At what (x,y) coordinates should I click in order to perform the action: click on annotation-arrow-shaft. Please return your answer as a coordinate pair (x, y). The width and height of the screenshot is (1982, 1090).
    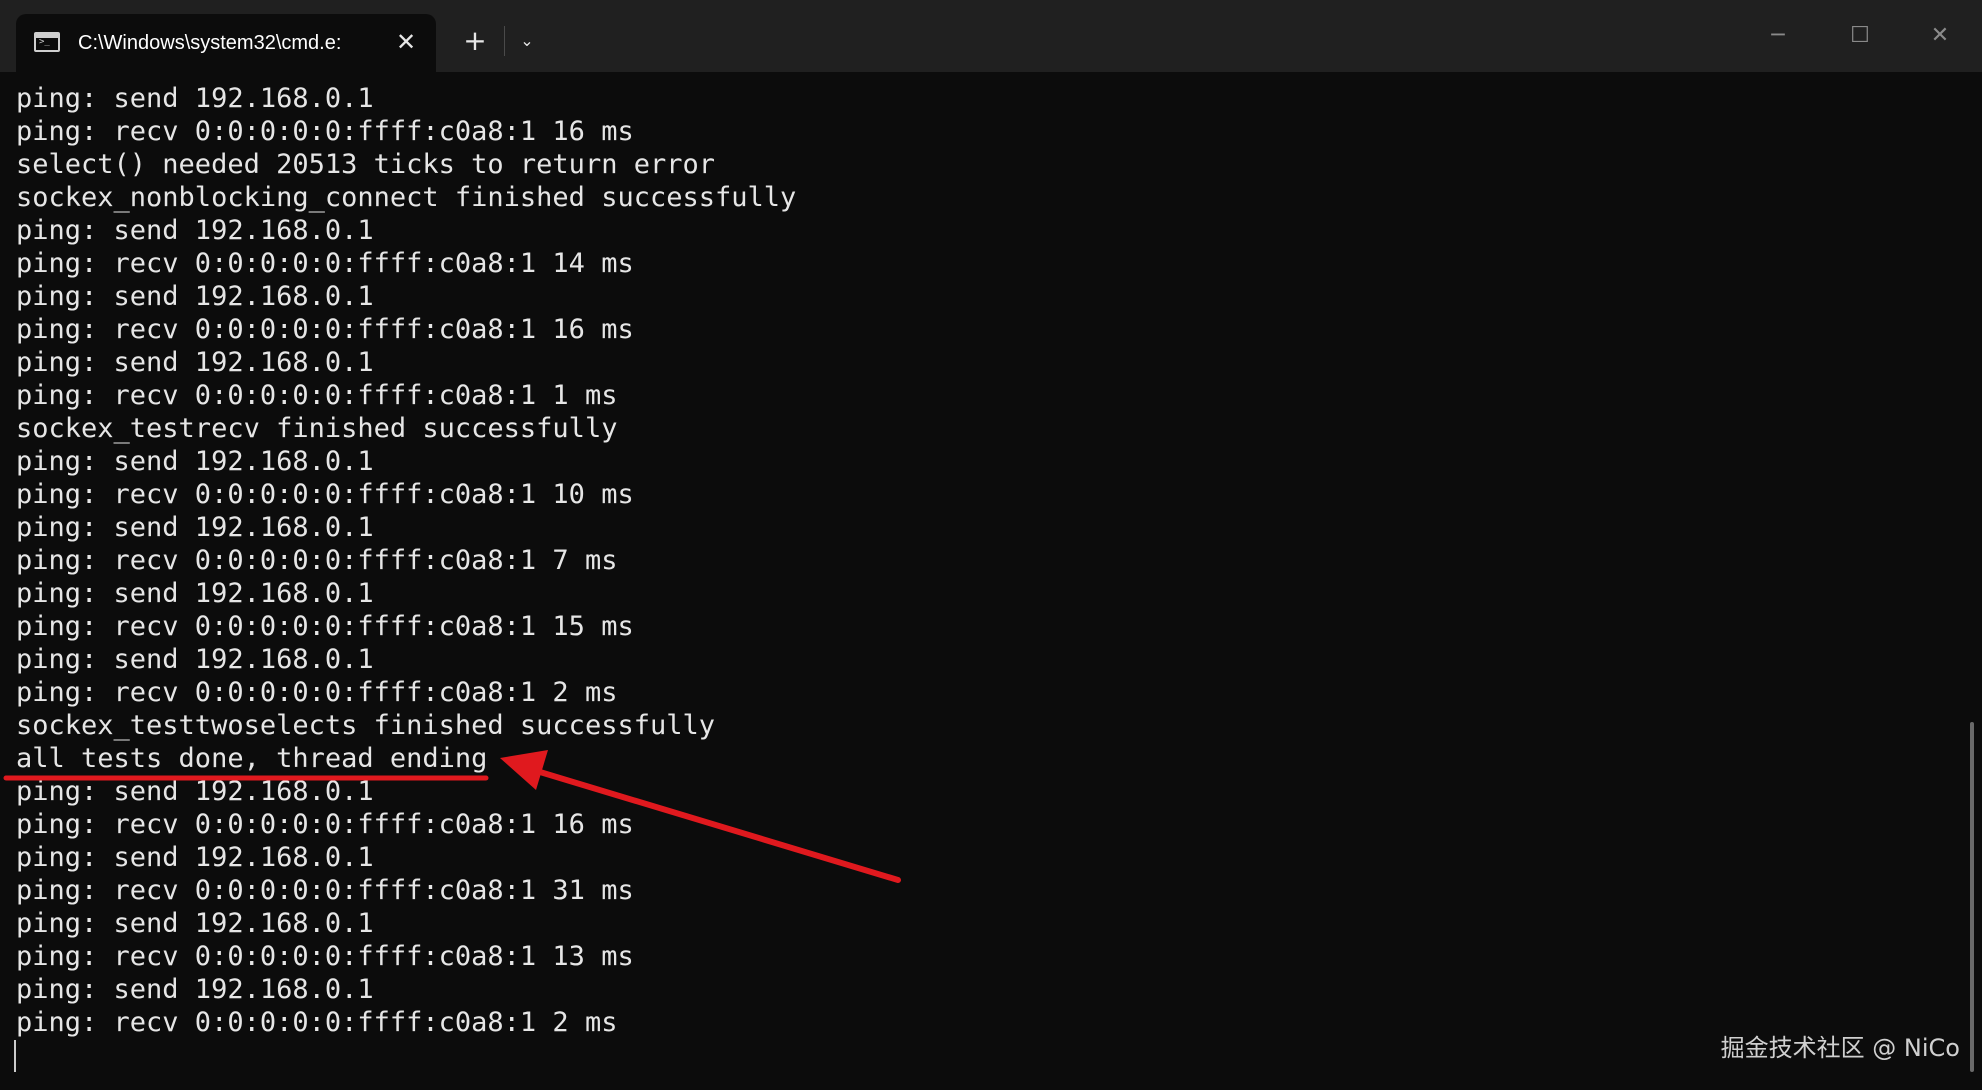
    Looking at the image, I should click on (719, 826).